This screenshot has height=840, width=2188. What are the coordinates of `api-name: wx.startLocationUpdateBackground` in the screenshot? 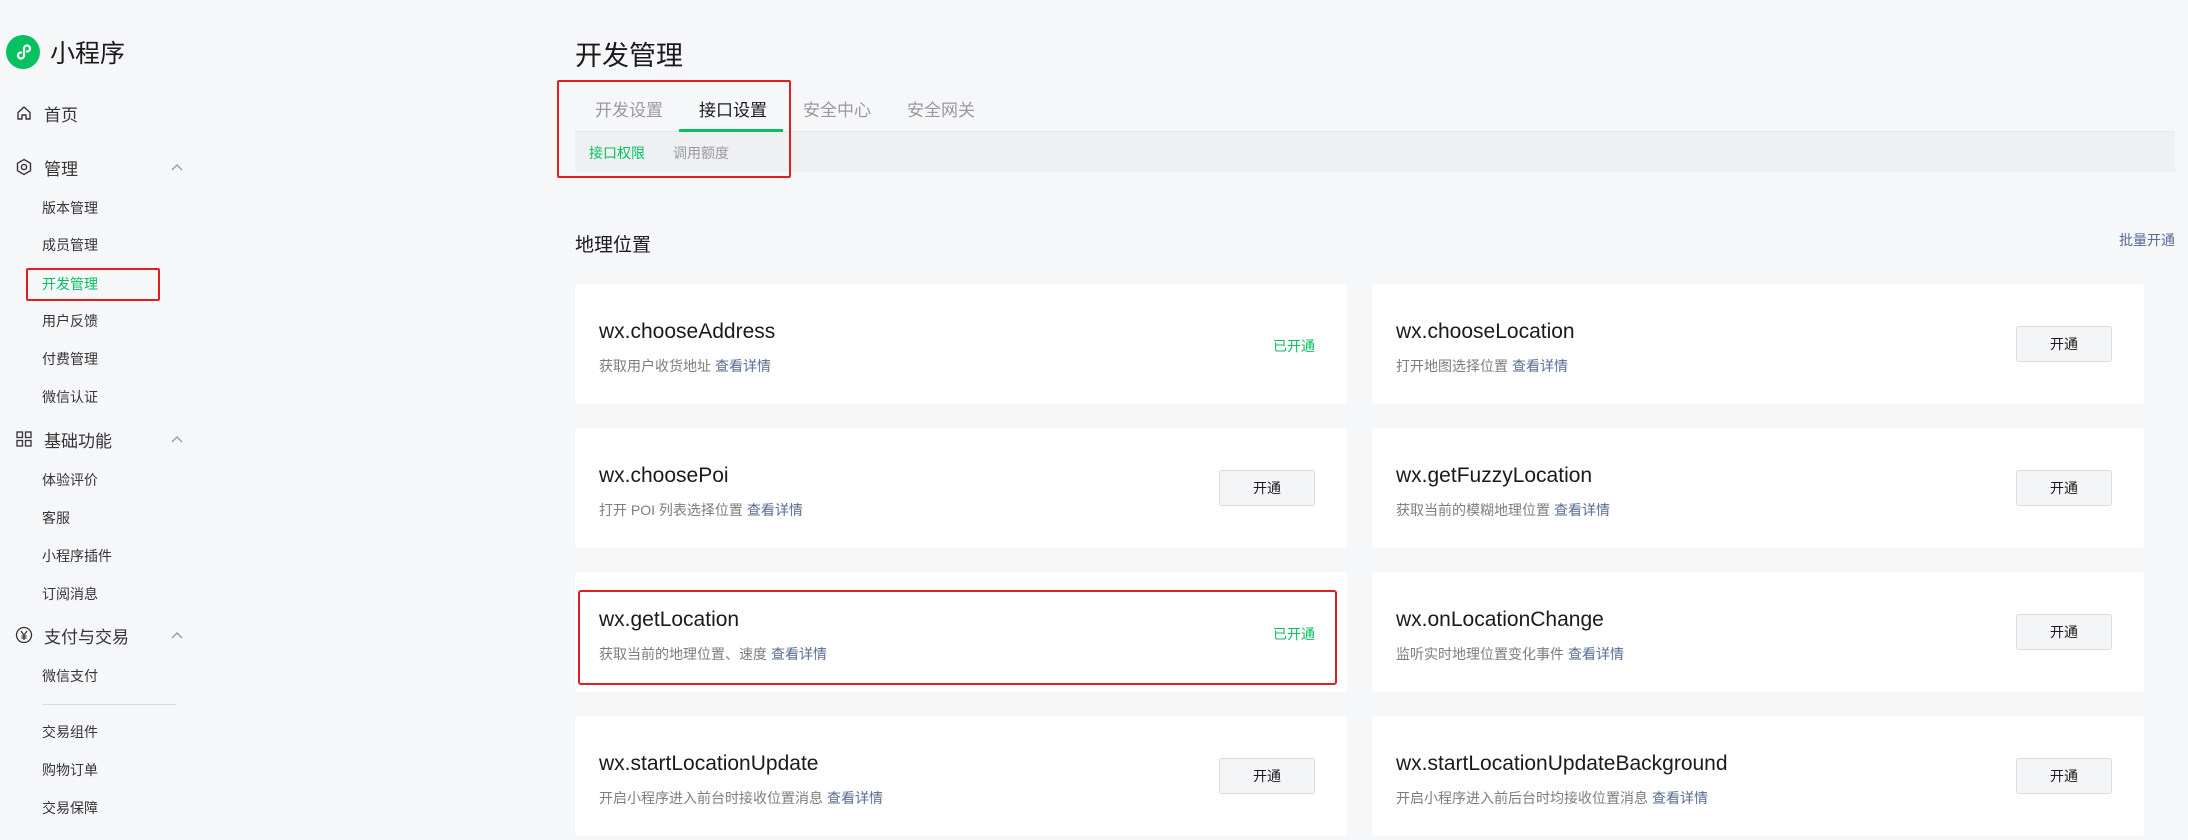 It's located at (1562, 763).